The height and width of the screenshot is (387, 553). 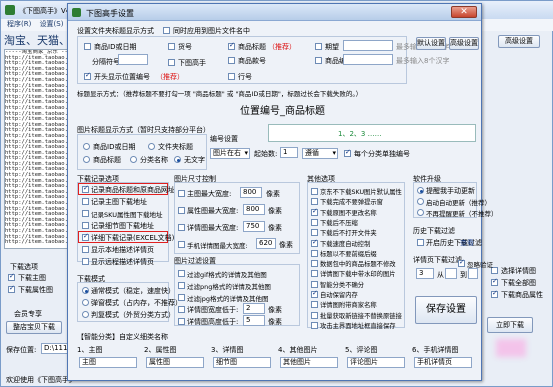 What do you see at coordinates (314, 293) in the screenshot?
I see `other-opt-10-check` at bounding box center [314, 293].